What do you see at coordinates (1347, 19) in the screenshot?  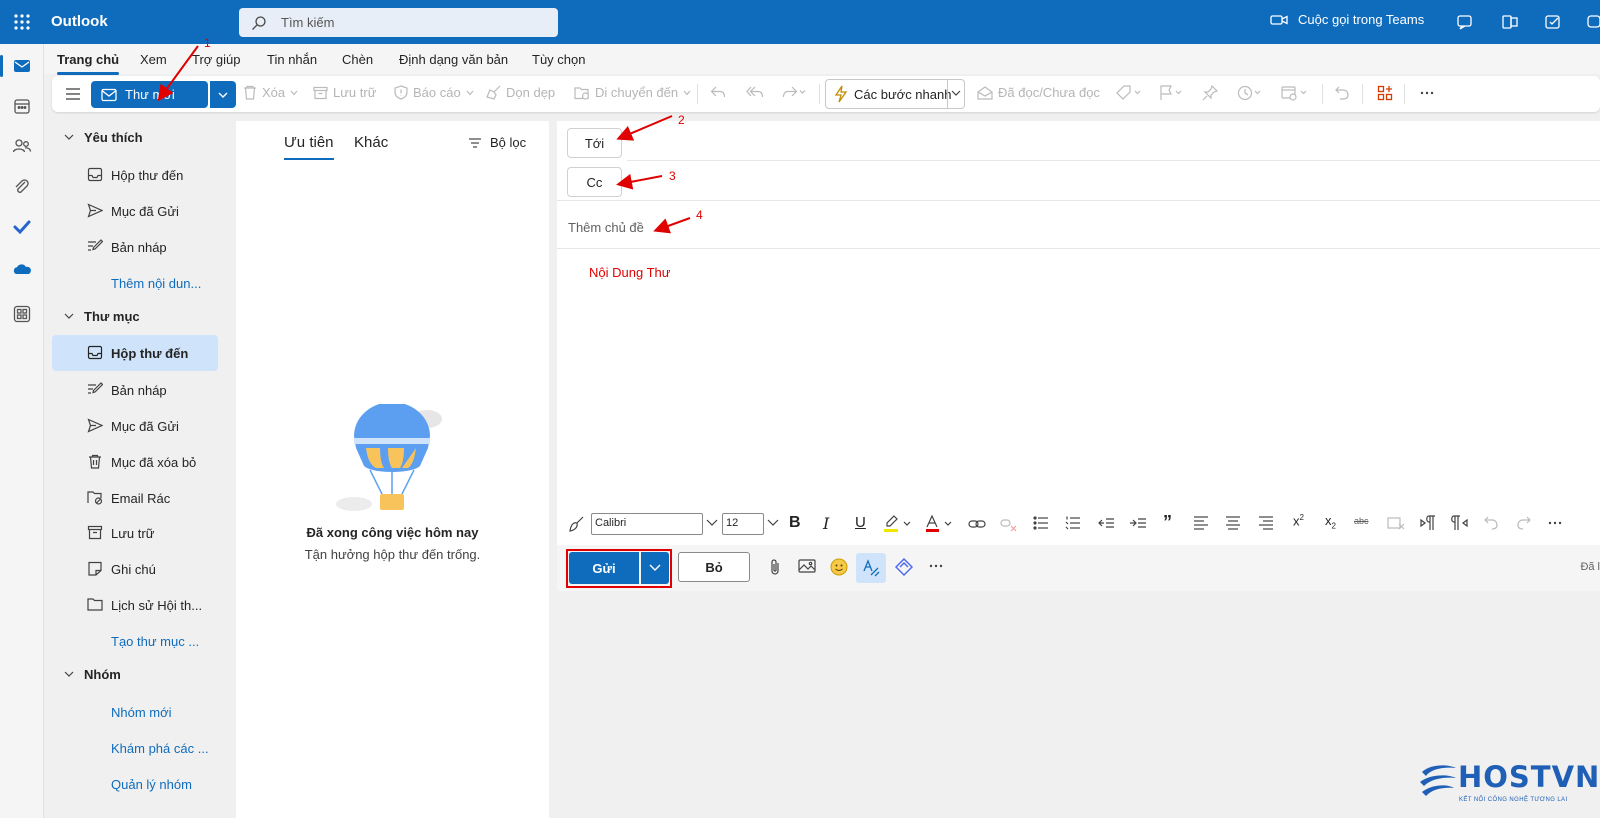 I see `teams-call-button: Cuộc gọi trong Teams` at bounding box center [1347, 19].